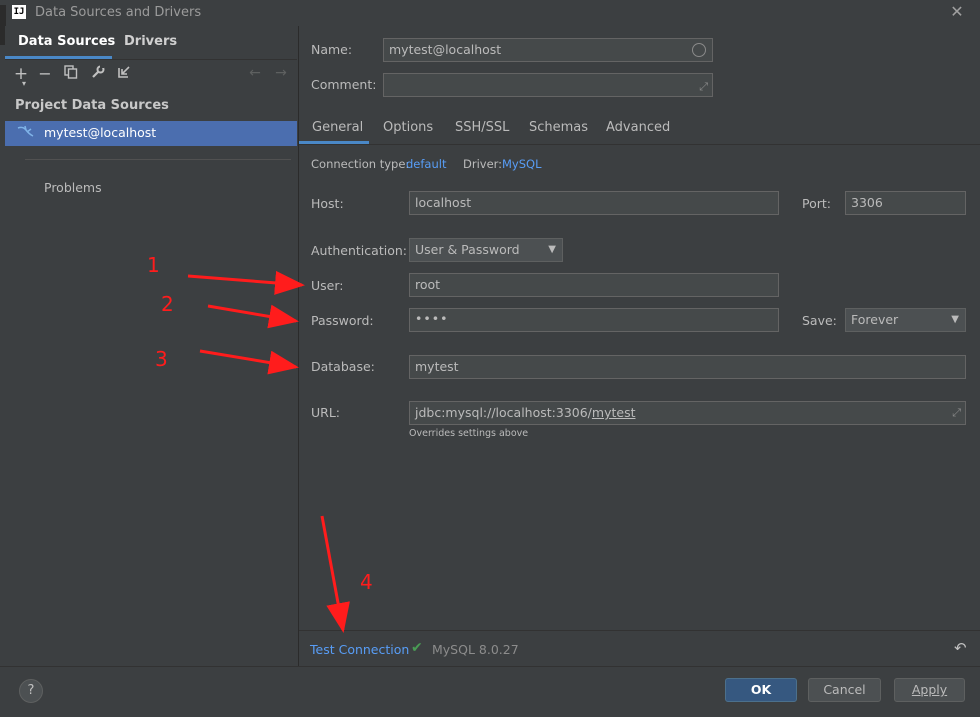 The height and width of the screenshot is (717, 980). I want to click on annotation-number-1: 1, so click(153, 265).